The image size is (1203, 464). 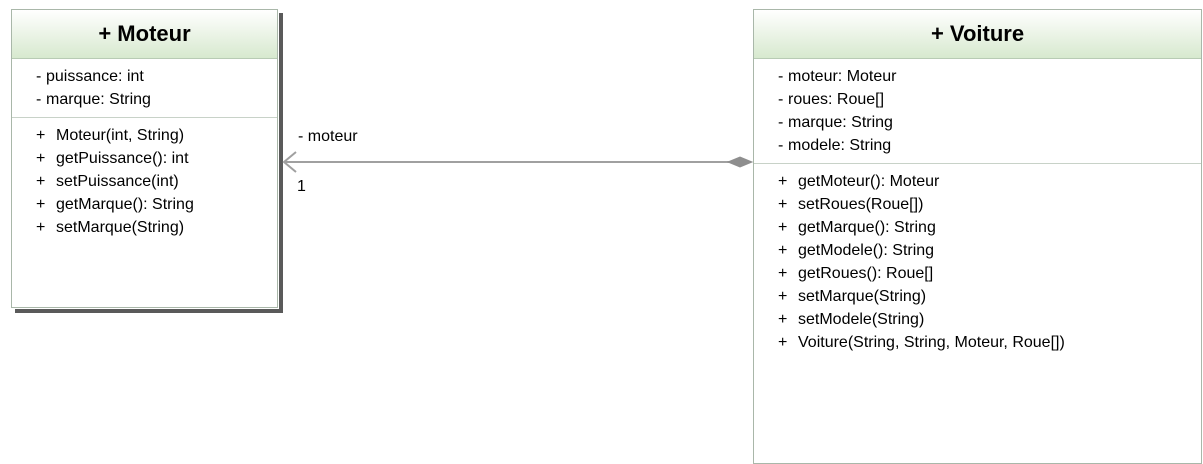 I want to click on class-moteur-attributes: - puissance: int - marque: String, so click(x=144, y=88).